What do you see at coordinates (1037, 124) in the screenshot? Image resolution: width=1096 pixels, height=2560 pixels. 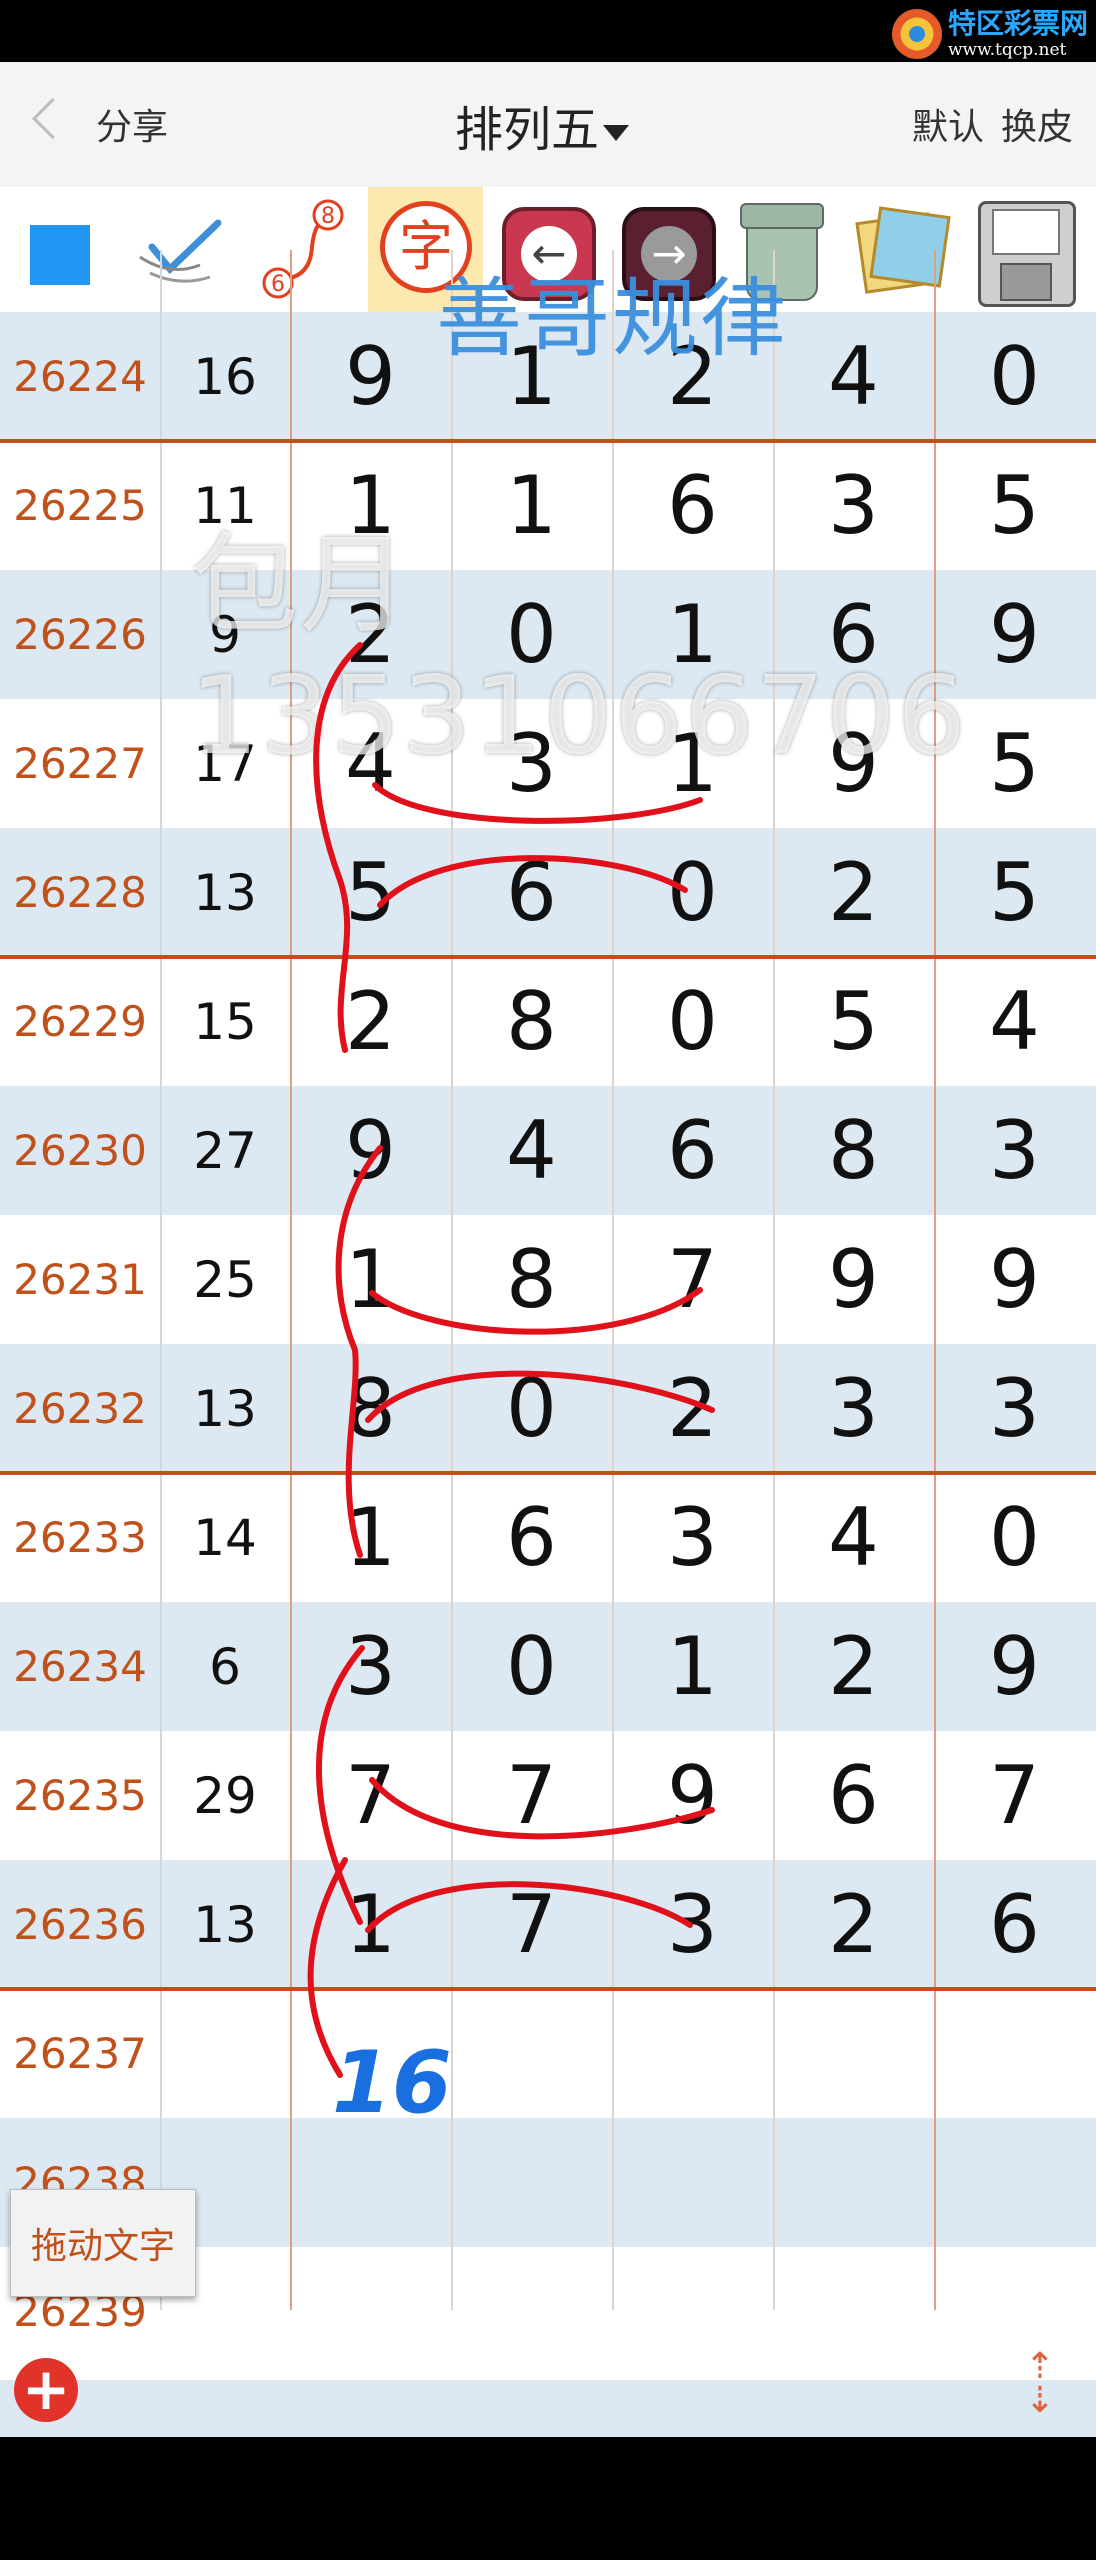 I see `skin-button: 换皮` at bounding box center [1037, 124].